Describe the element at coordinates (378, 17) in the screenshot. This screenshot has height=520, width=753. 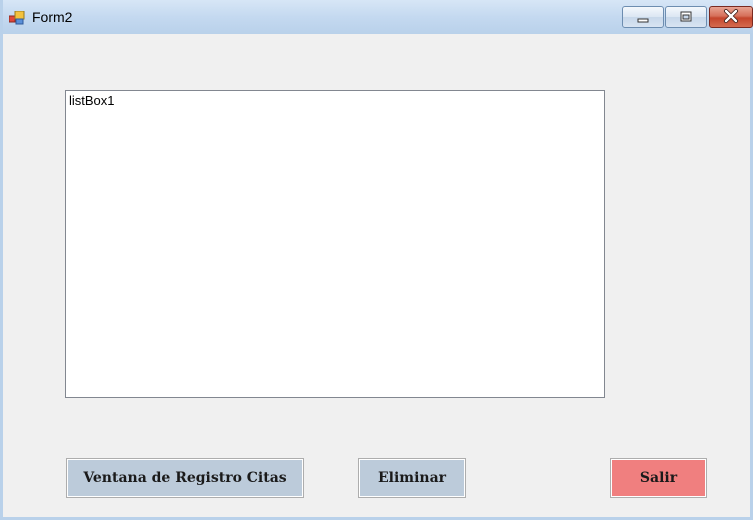
I see `title-bar: Form2` at that location.